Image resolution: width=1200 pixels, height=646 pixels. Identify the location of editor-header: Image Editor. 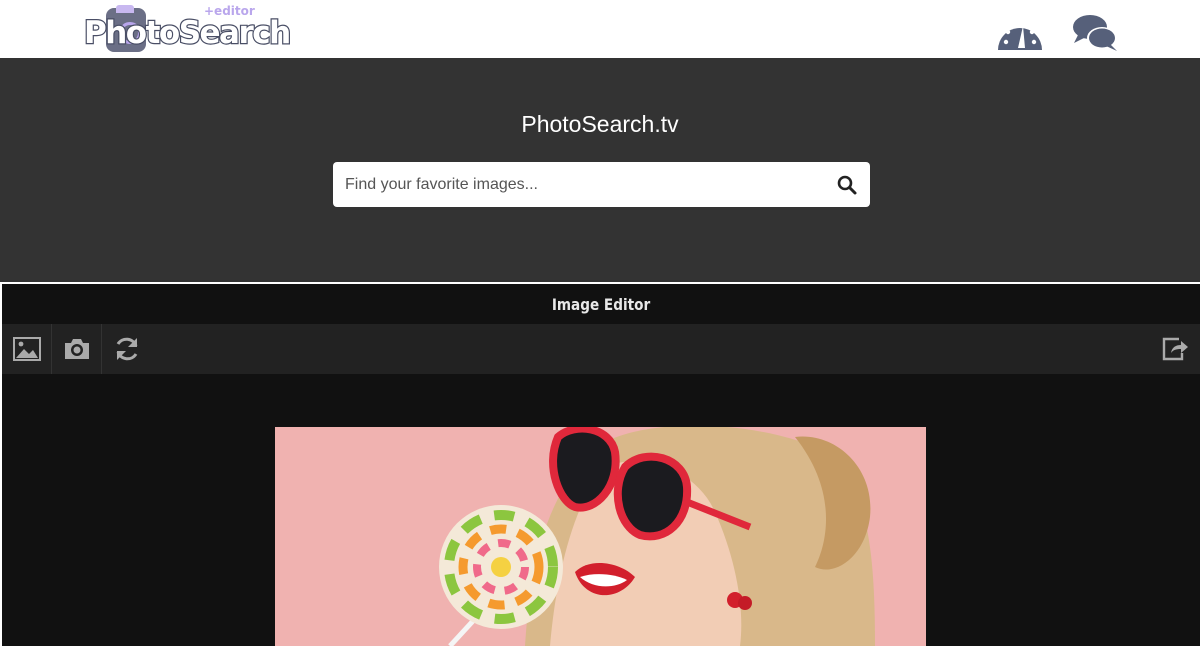
(601, 304).